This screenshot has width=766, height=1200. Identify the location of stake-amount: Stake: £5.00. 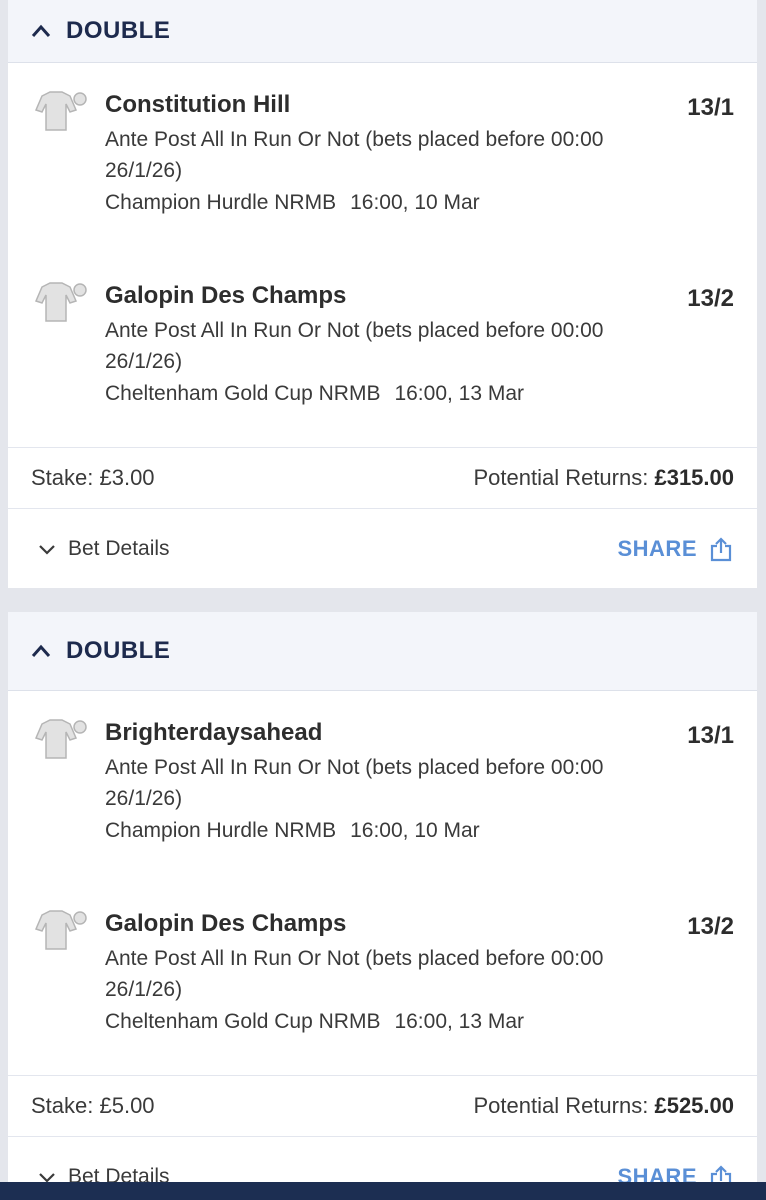
(93, 1105).